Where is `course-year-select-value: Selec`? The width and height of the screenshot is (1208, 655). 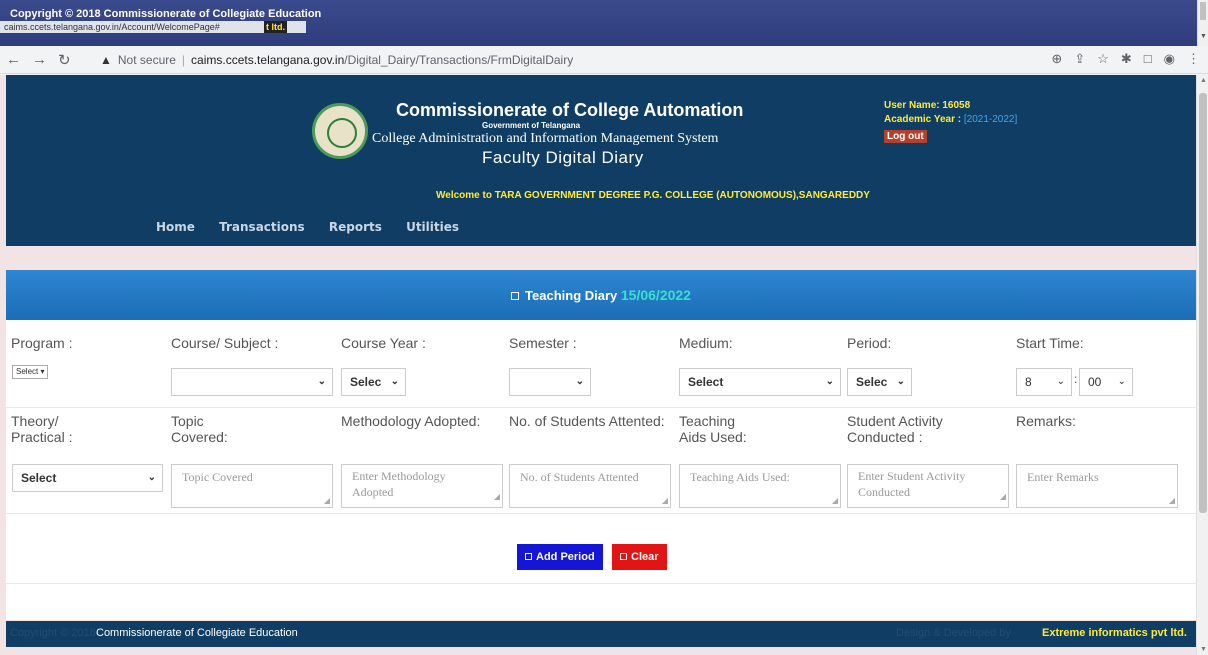 course-year-select-value: Selec is located at coordinates (366, 382).